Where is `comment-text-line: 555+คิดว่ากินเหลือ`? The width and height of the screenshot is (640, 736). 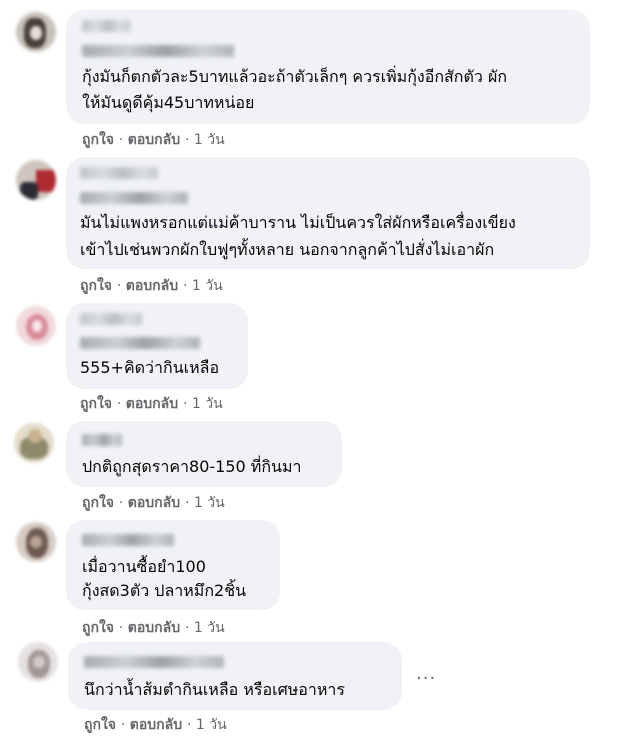 comment-text-line: 555+คิดว่ากินเหลือ is located at coordinates (150, 367).